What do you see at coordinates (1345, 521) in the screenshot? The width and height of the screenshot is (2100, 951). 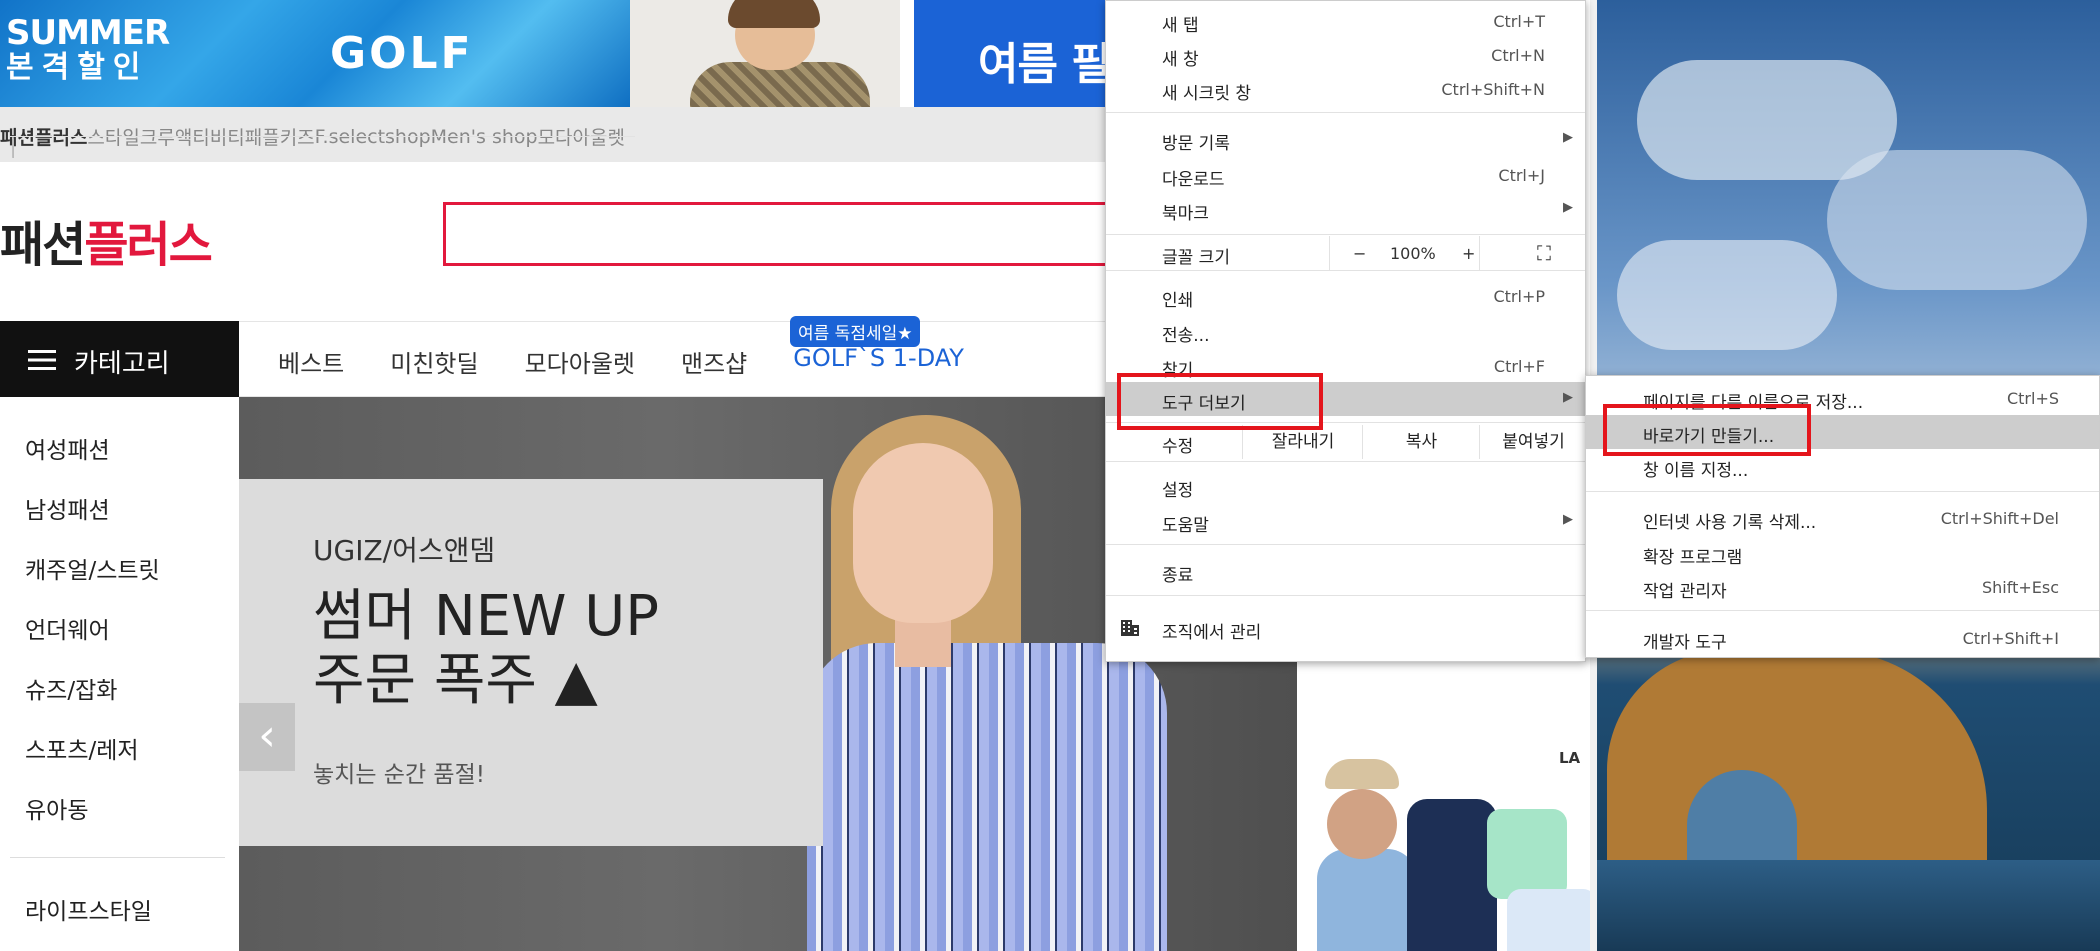 I see `menu-item-help: 도움말 ▶` at bounding box center [1345, 521].